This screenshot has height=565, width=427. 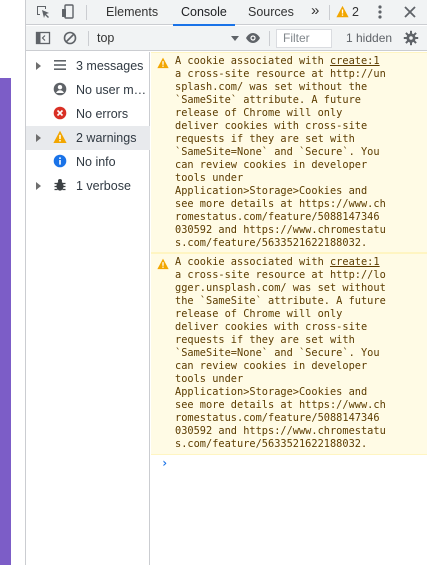 What do you see at coordinates (43, 12) in the screenshot?
I see `inspect-element-icon` at bounding box center [43, 12].